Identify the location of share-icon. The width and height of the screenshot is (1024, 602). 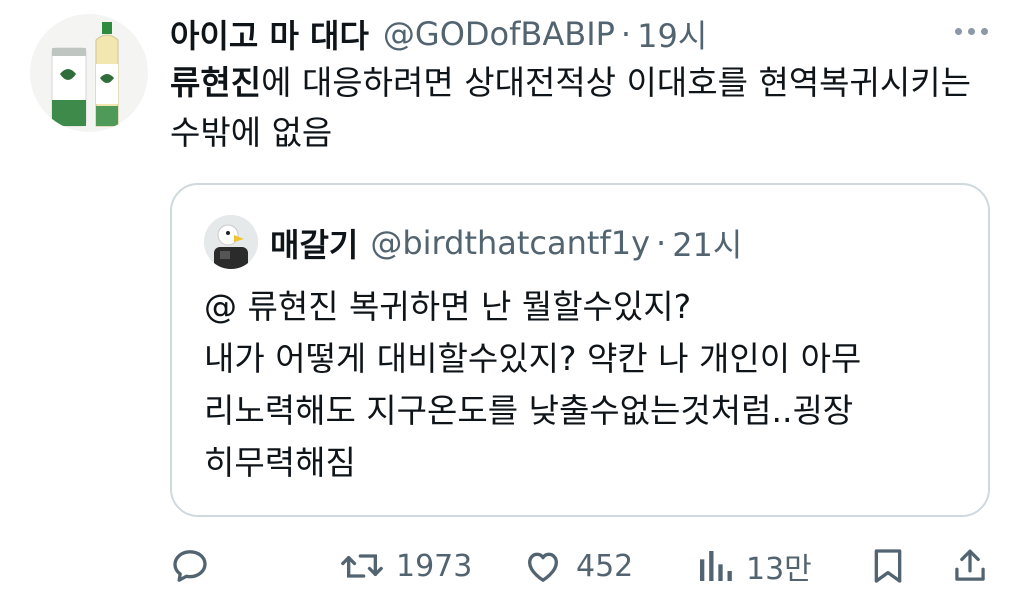
(970, 565).